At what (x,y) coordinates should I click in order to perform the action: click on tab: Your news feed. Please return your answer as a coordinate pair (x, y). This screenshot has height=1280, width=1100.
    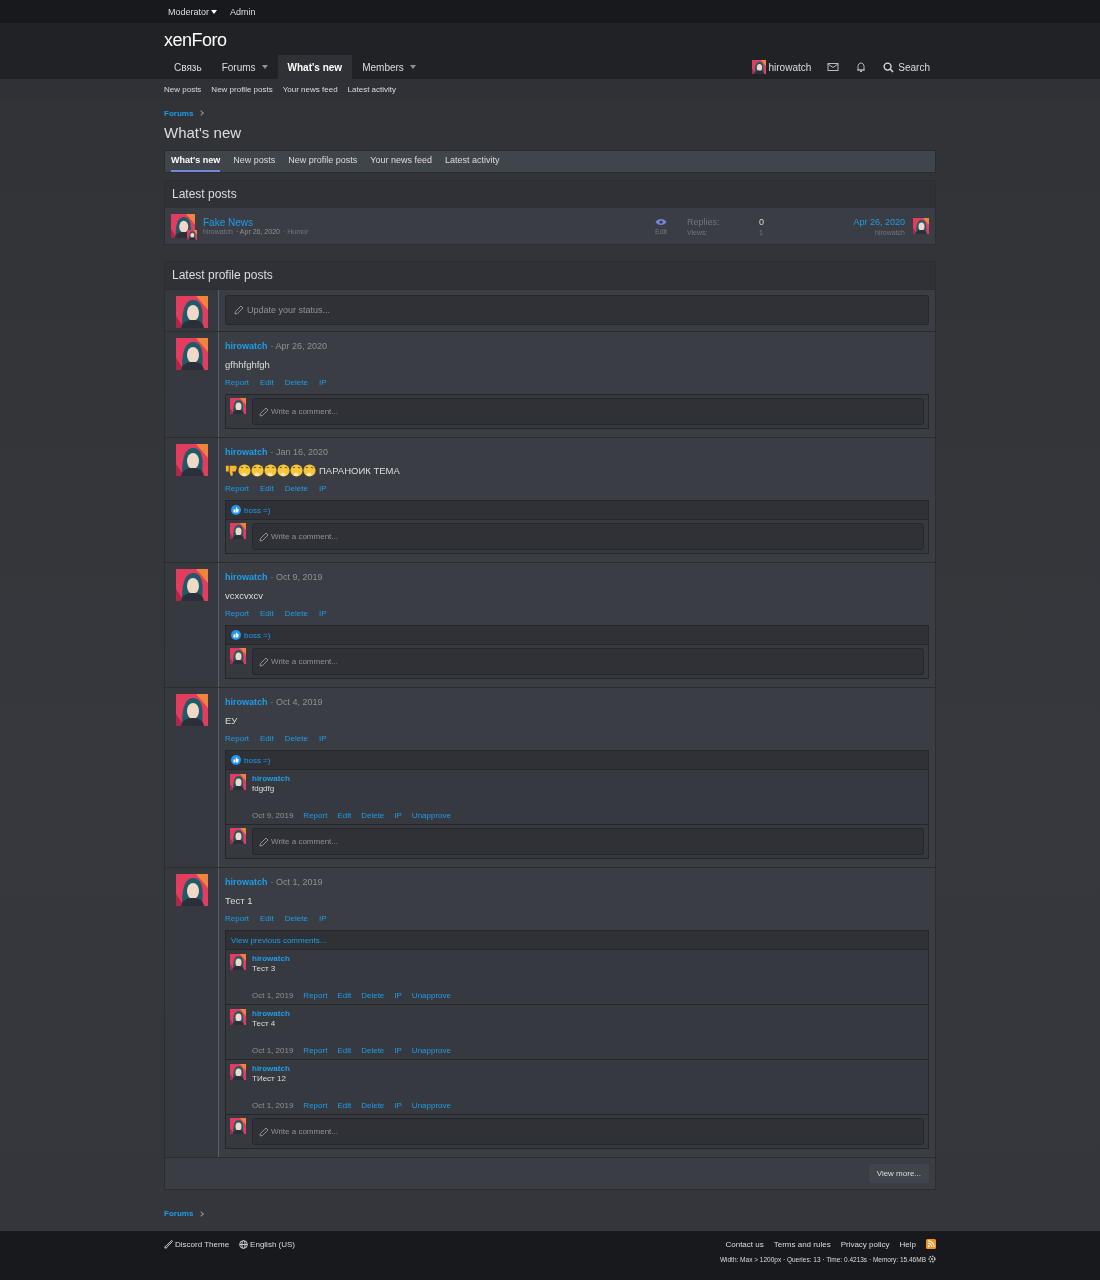
    Looking at the image, I should click on (401, 161).